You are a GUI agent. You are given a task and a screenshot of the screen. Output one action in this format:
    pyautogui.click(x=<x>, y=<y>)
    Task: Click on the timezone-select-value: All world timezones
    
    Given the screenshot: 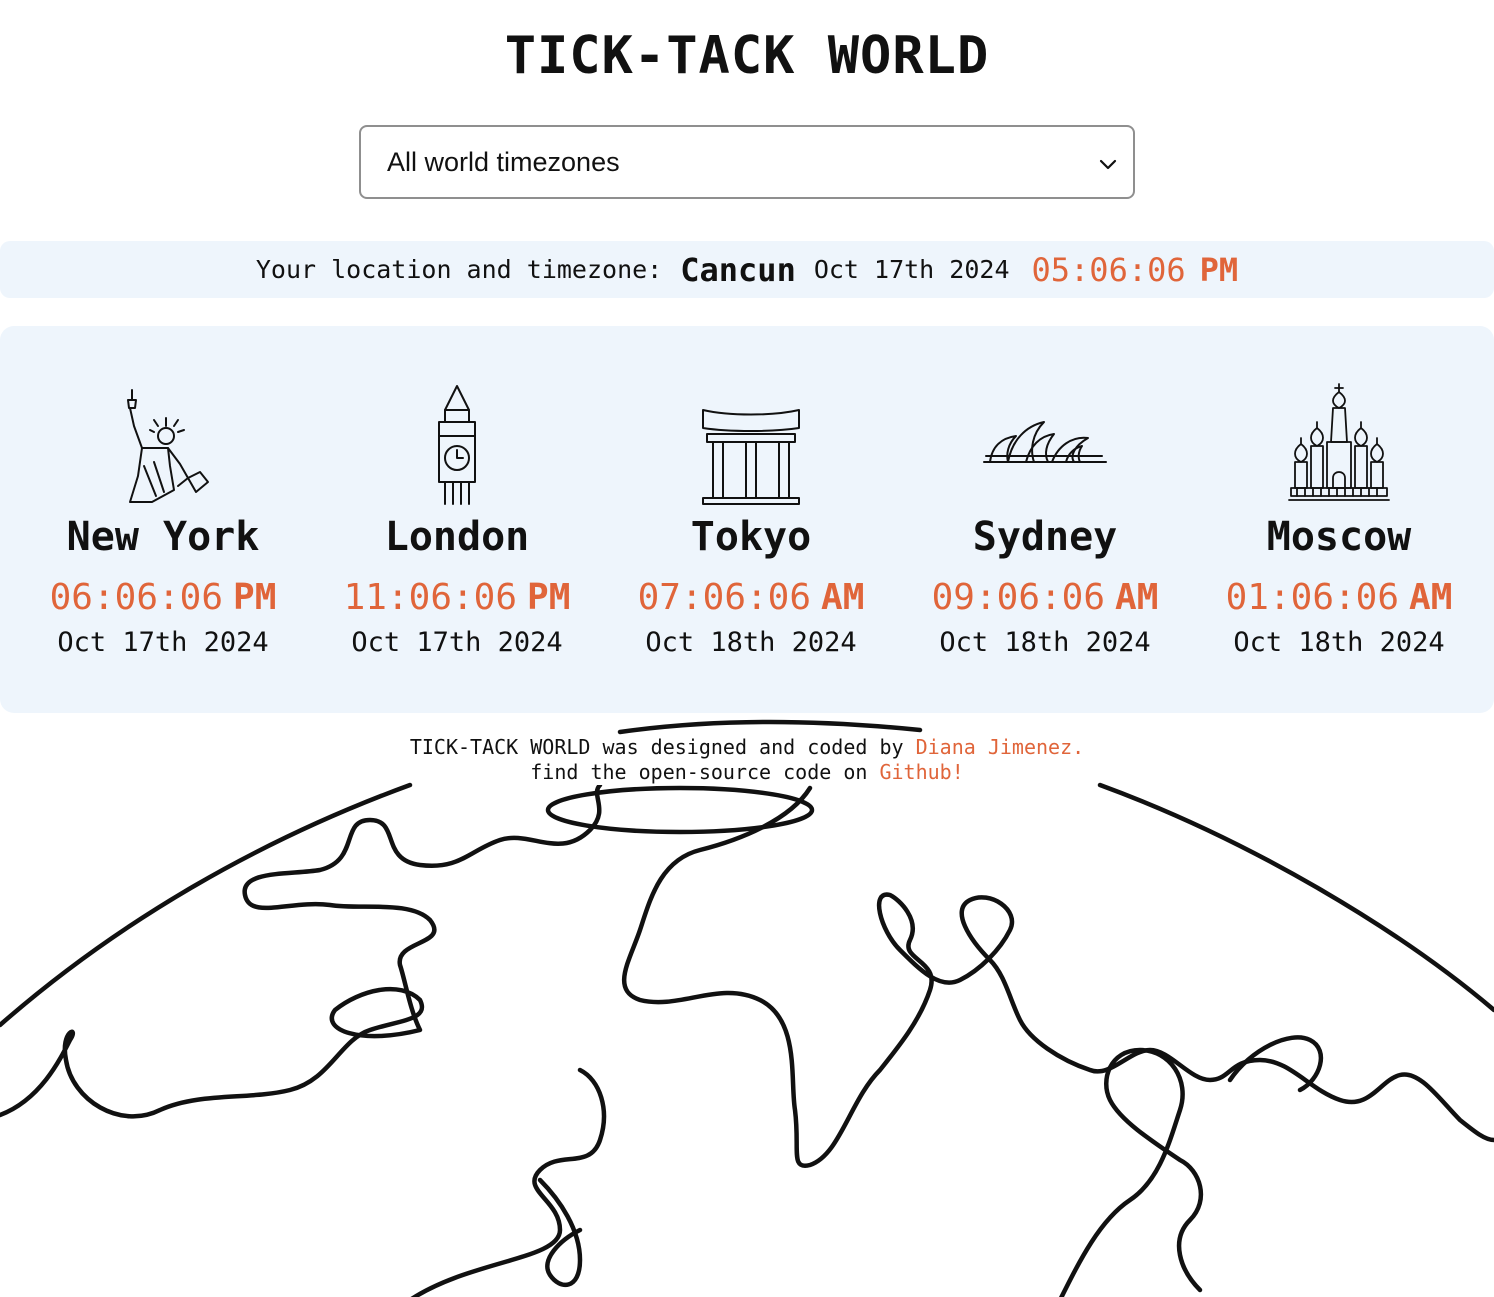 What is the action you would take?
    pyautogui.click(x=503, y=161)
    